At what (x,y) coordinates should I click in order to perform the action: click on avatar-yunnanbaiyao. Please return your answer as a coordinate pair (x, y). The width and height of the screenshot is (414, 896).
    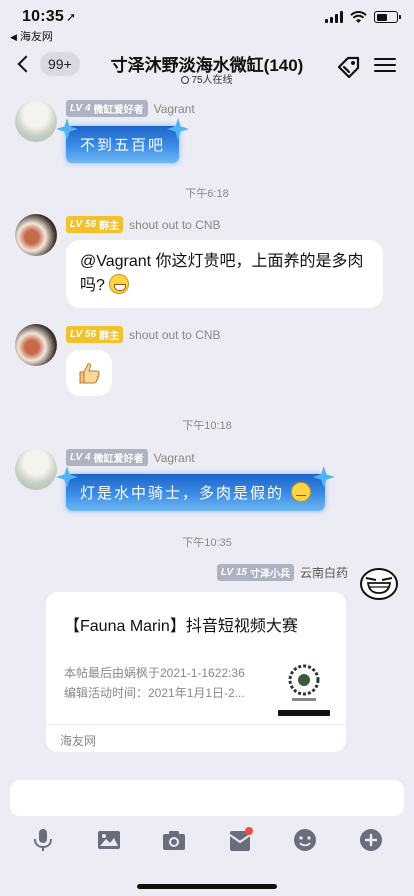
    Looking at the image, I should click on (379, 584).